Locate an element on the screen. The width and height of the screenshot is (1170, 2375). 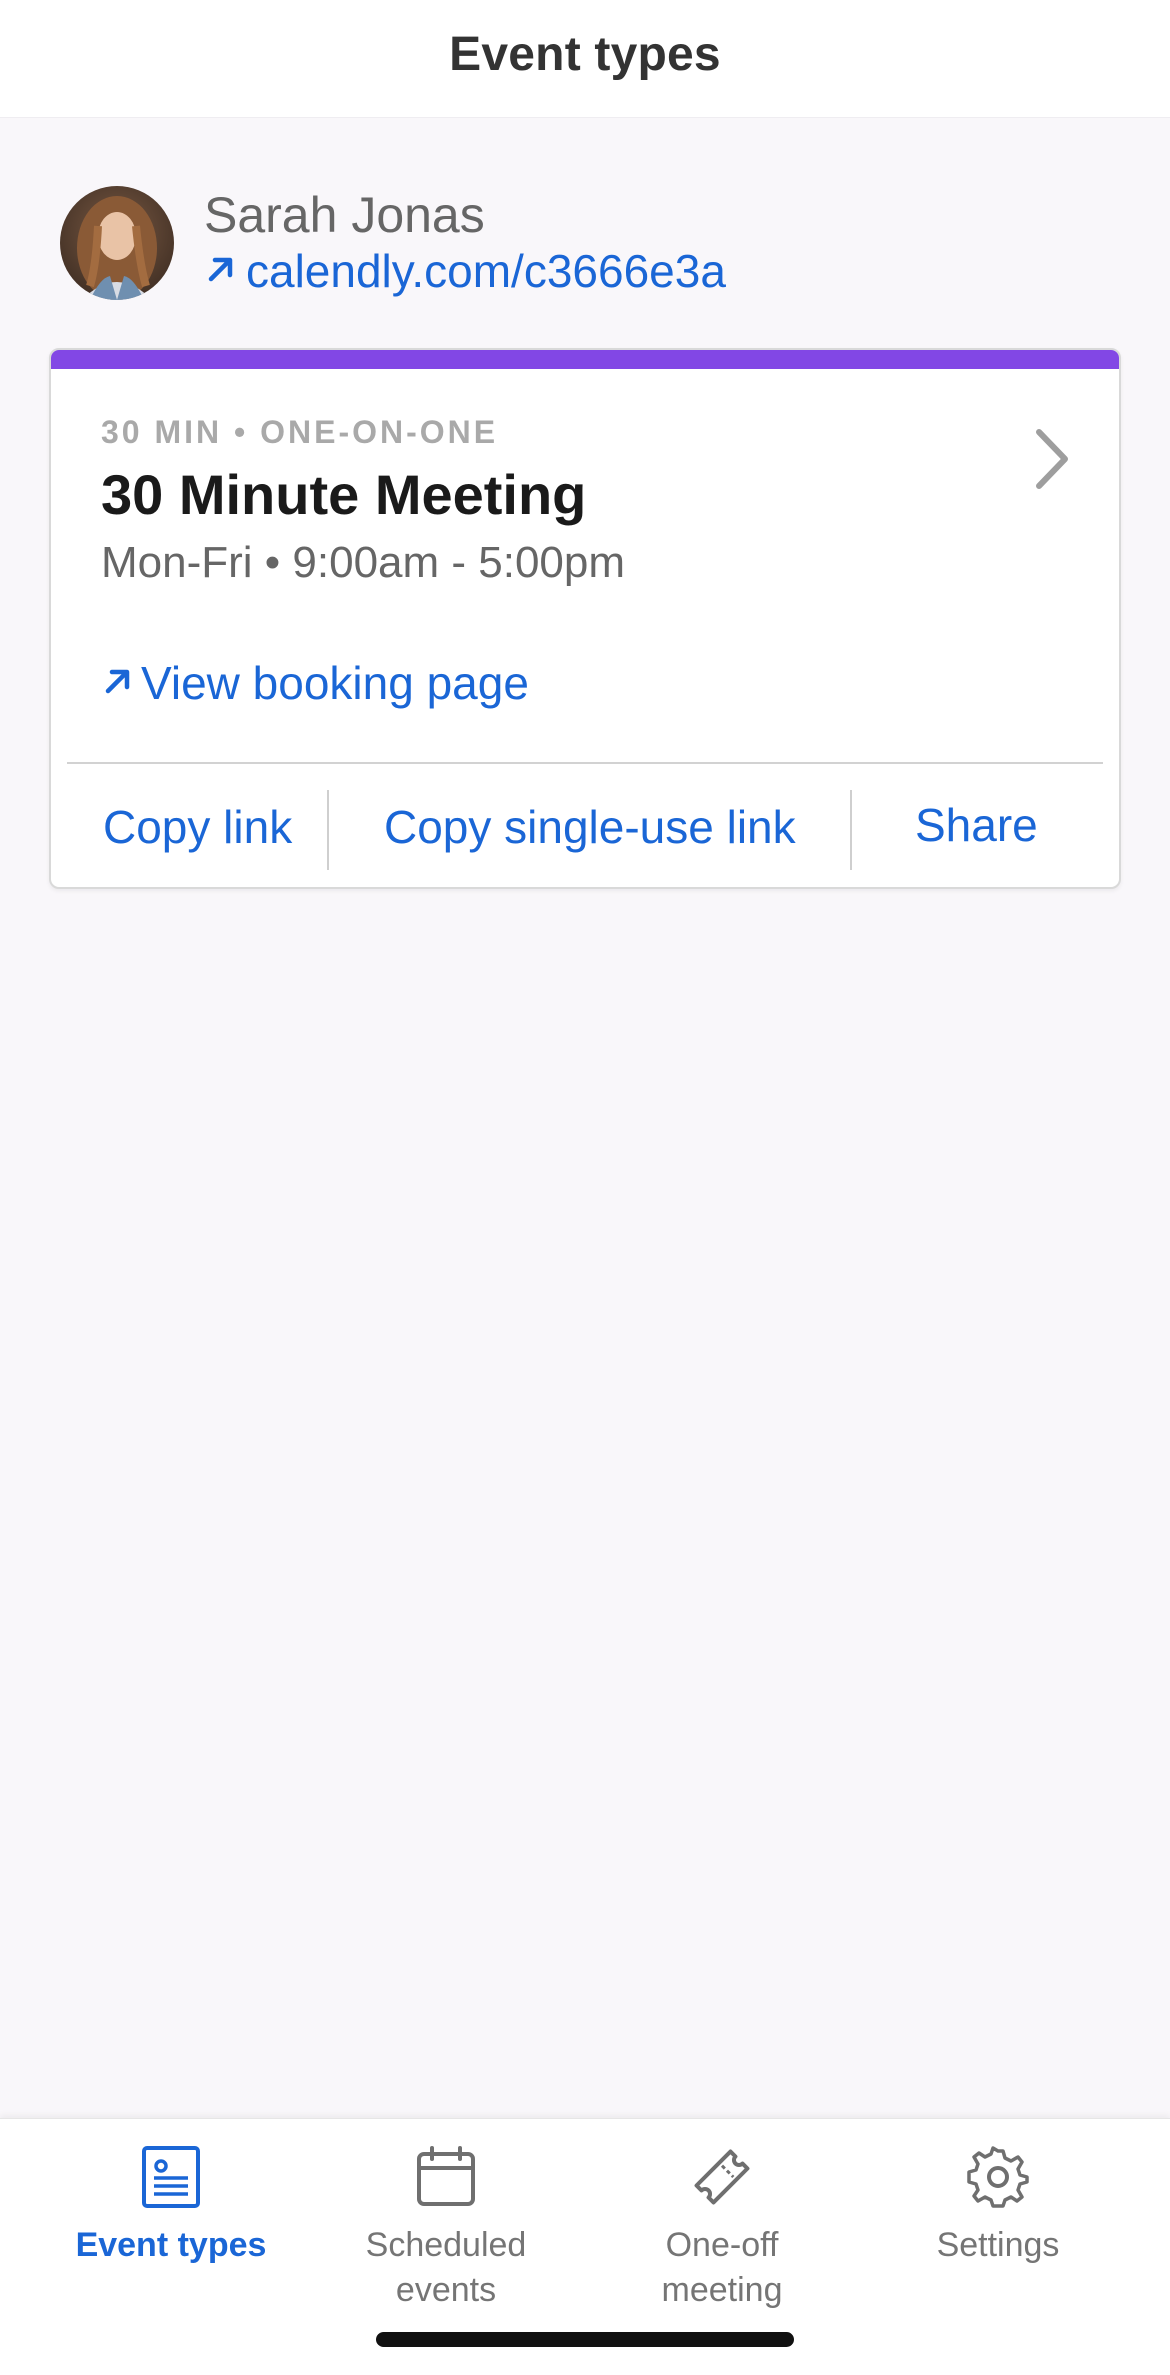
top-header: Event types is located at coordinates (585, 59).